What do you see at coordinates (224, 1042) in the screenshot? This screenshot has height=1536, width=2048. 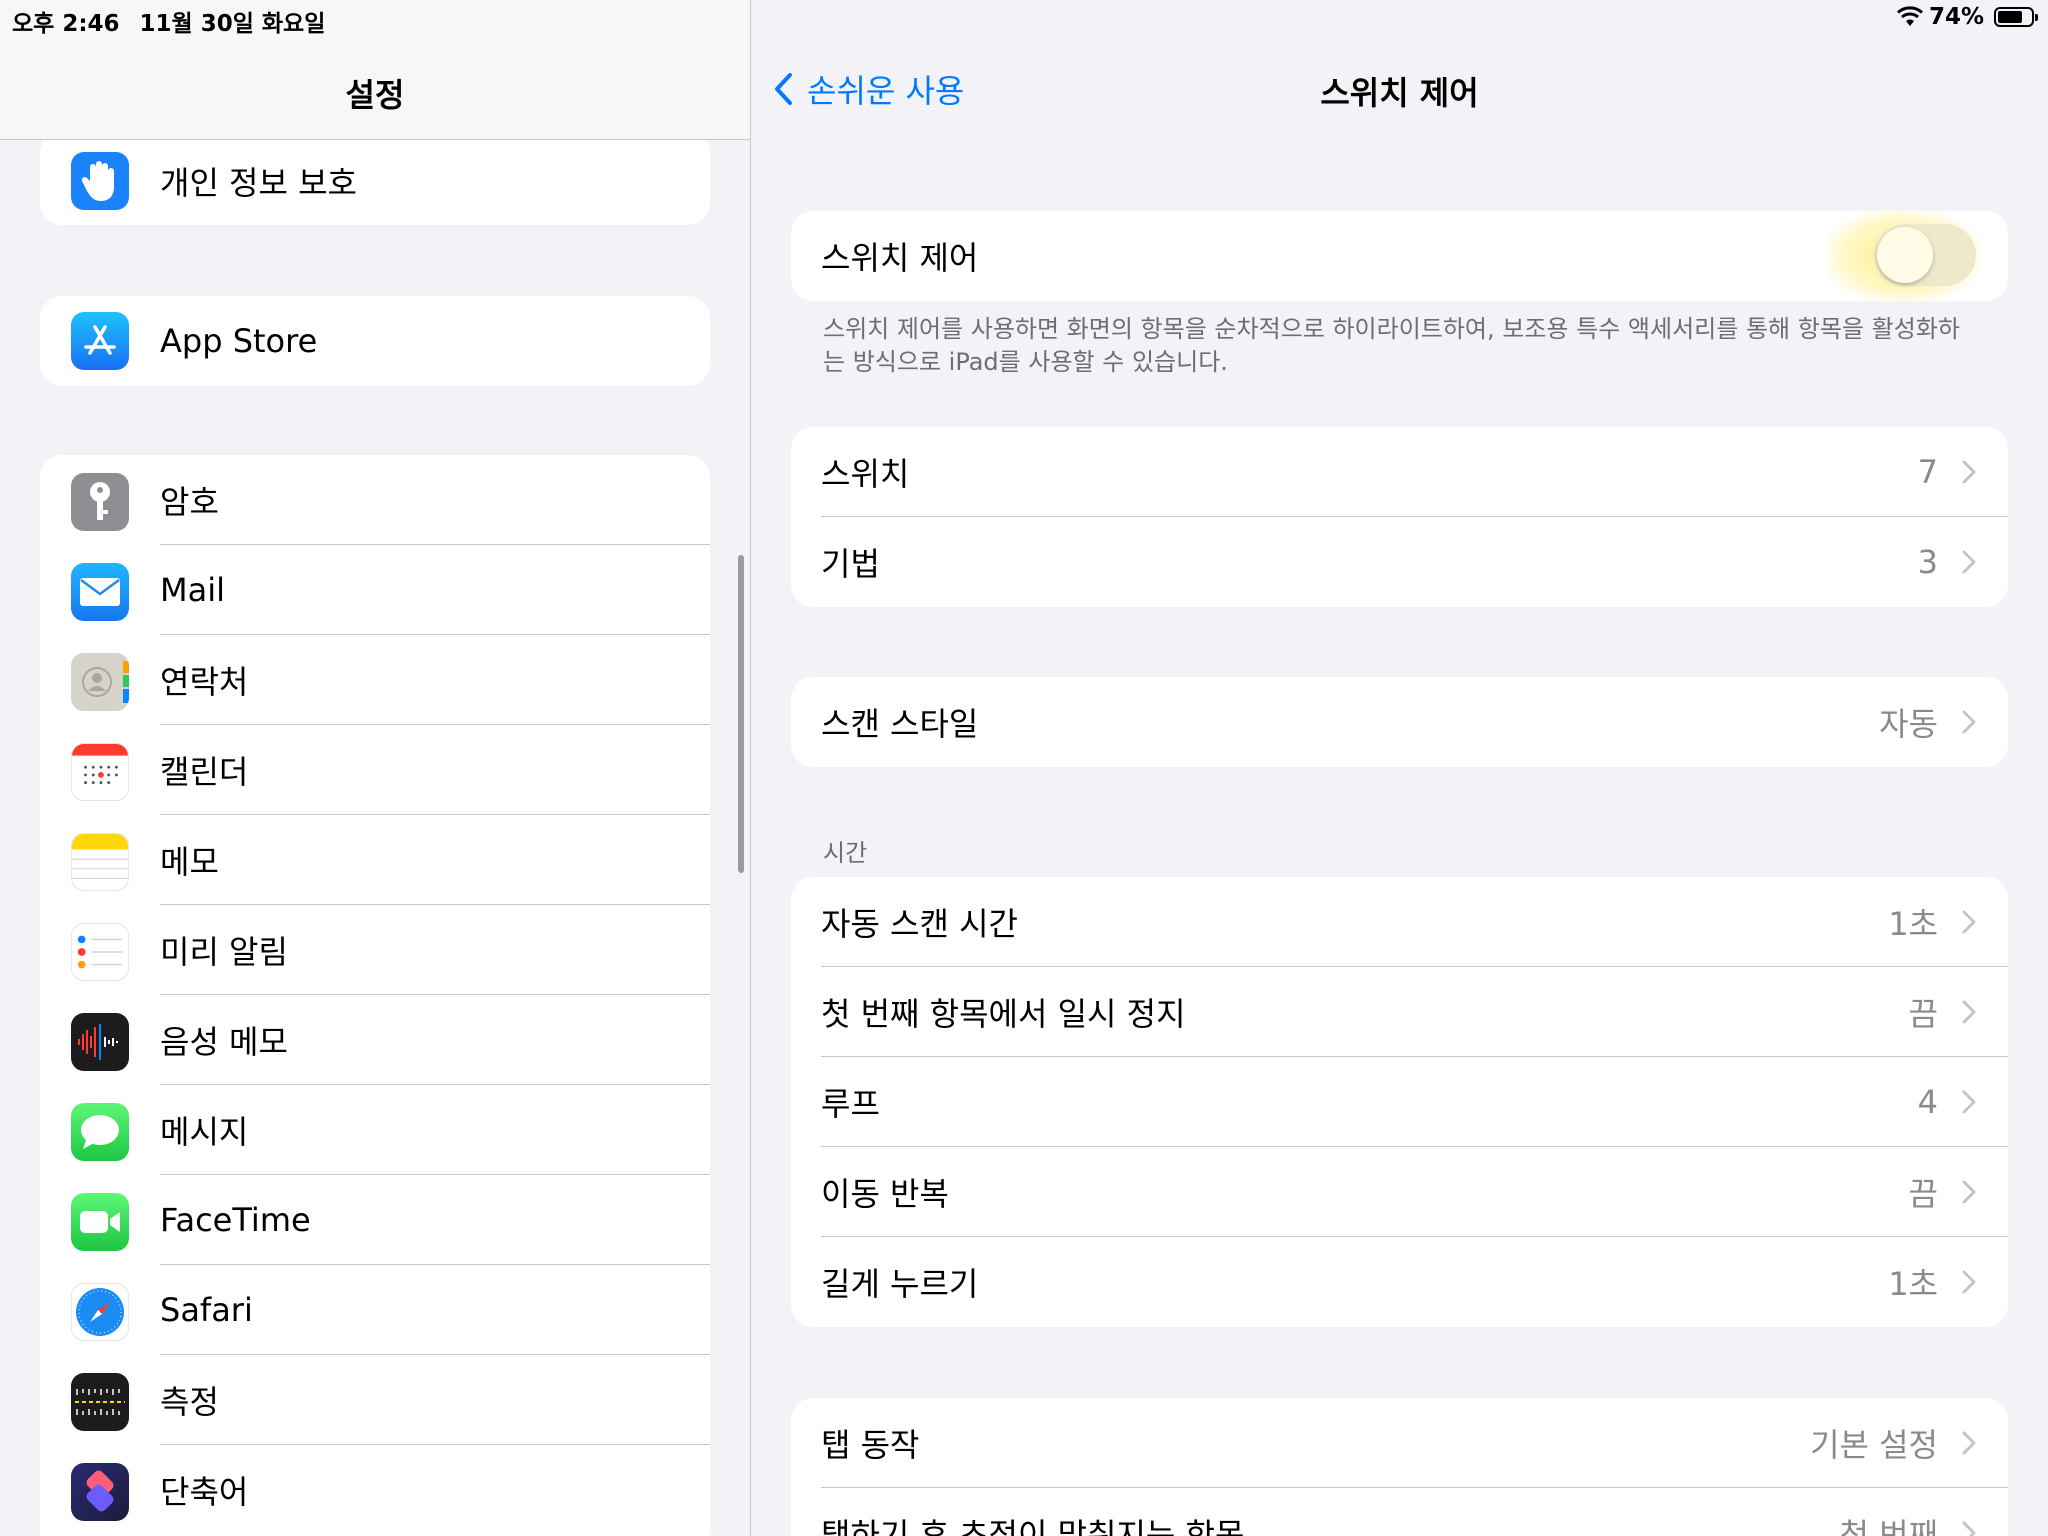 I see `sidebar-item-label: 음성 메모` at bounding box center [224, 1042].